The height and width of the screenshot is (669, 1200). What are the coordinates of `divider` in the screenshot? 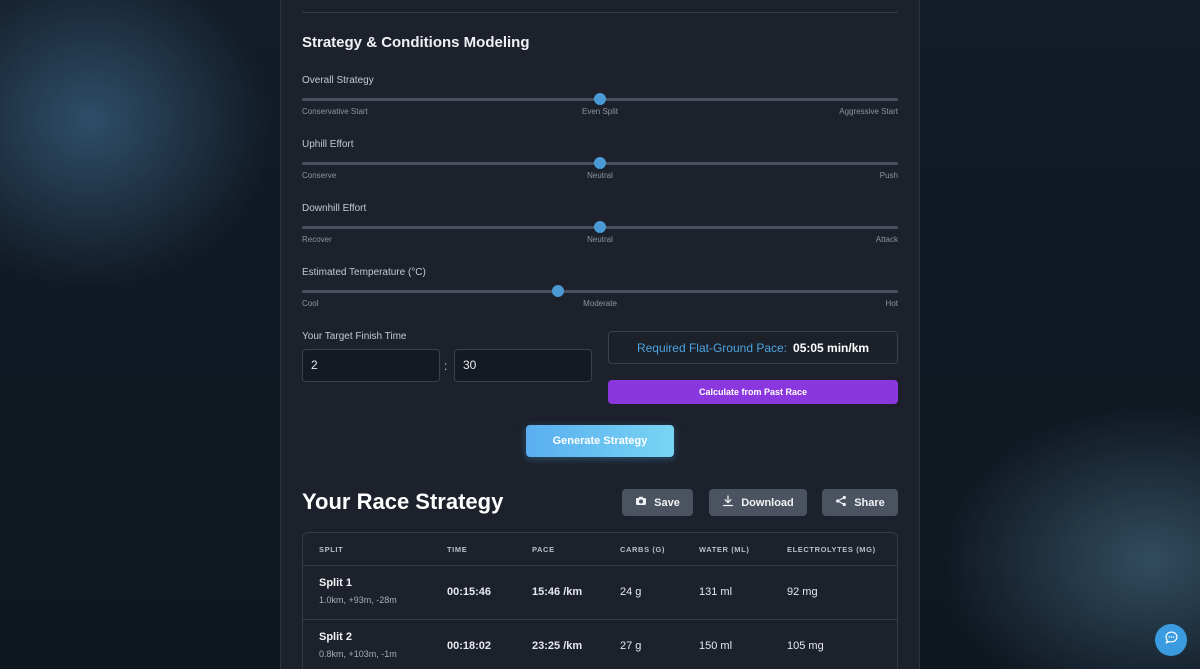 It's located at (600, 12).